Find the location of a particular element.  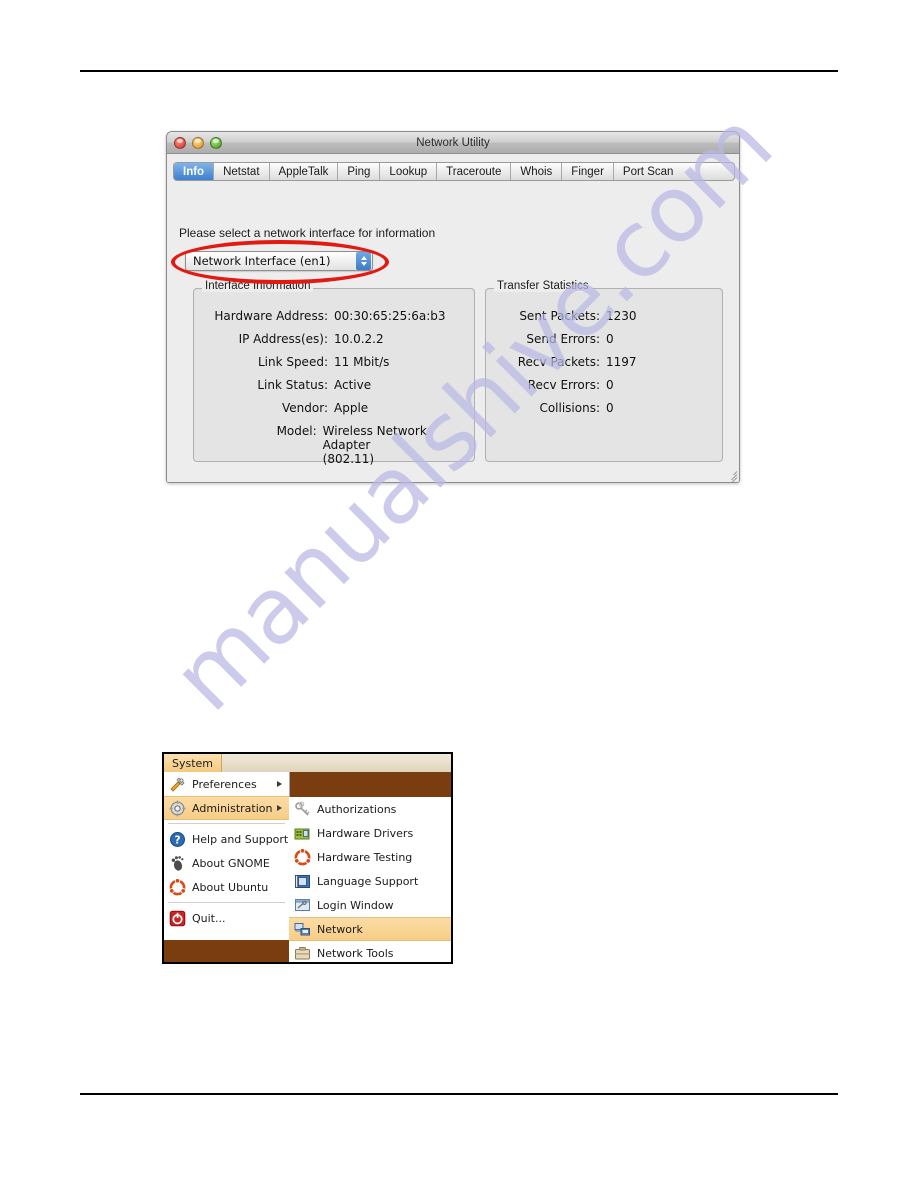

language-flag-icon is located at coordinates (302, 881).